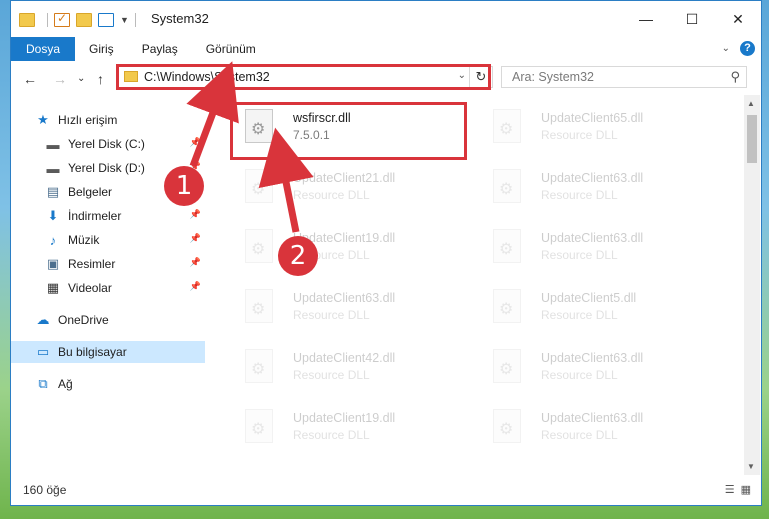 The image size is (769, 519). What do you see at coordinates (286, 180) in the screenshot?
I see `arrow-to-file` at bounding box center [286, 180].